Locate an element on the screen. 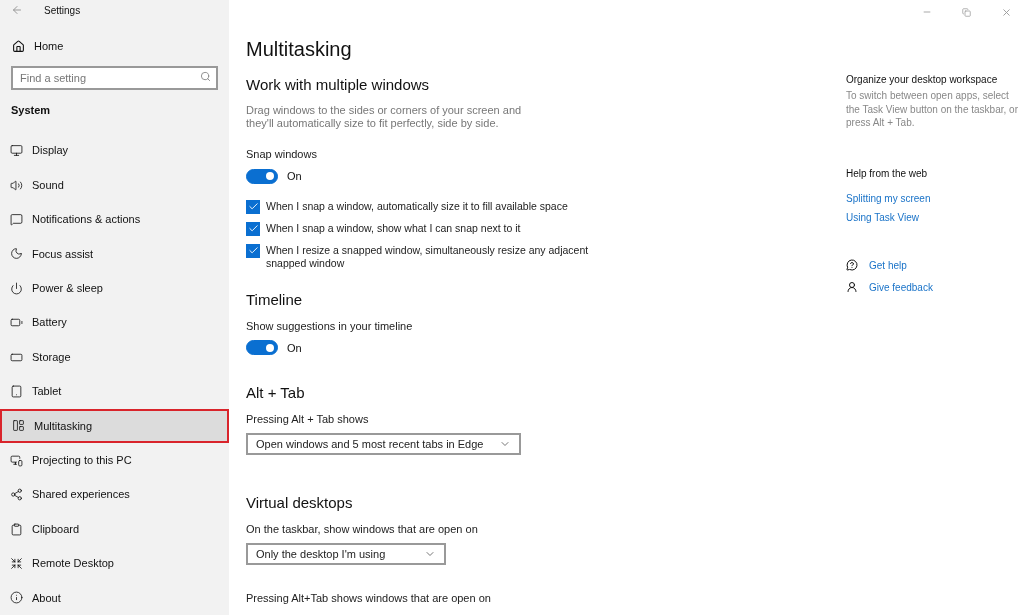 This screenshot has width=1024, height=615. moon-icon is located at coordinates (16, 254).